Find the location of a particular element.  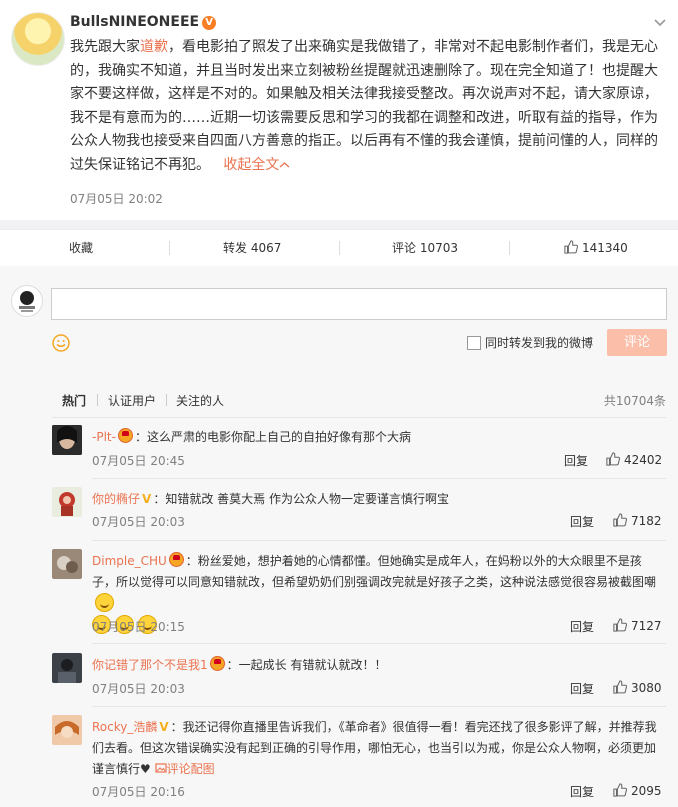

post-text-part: 我先跟大家 is located at coordinates (105, 47).